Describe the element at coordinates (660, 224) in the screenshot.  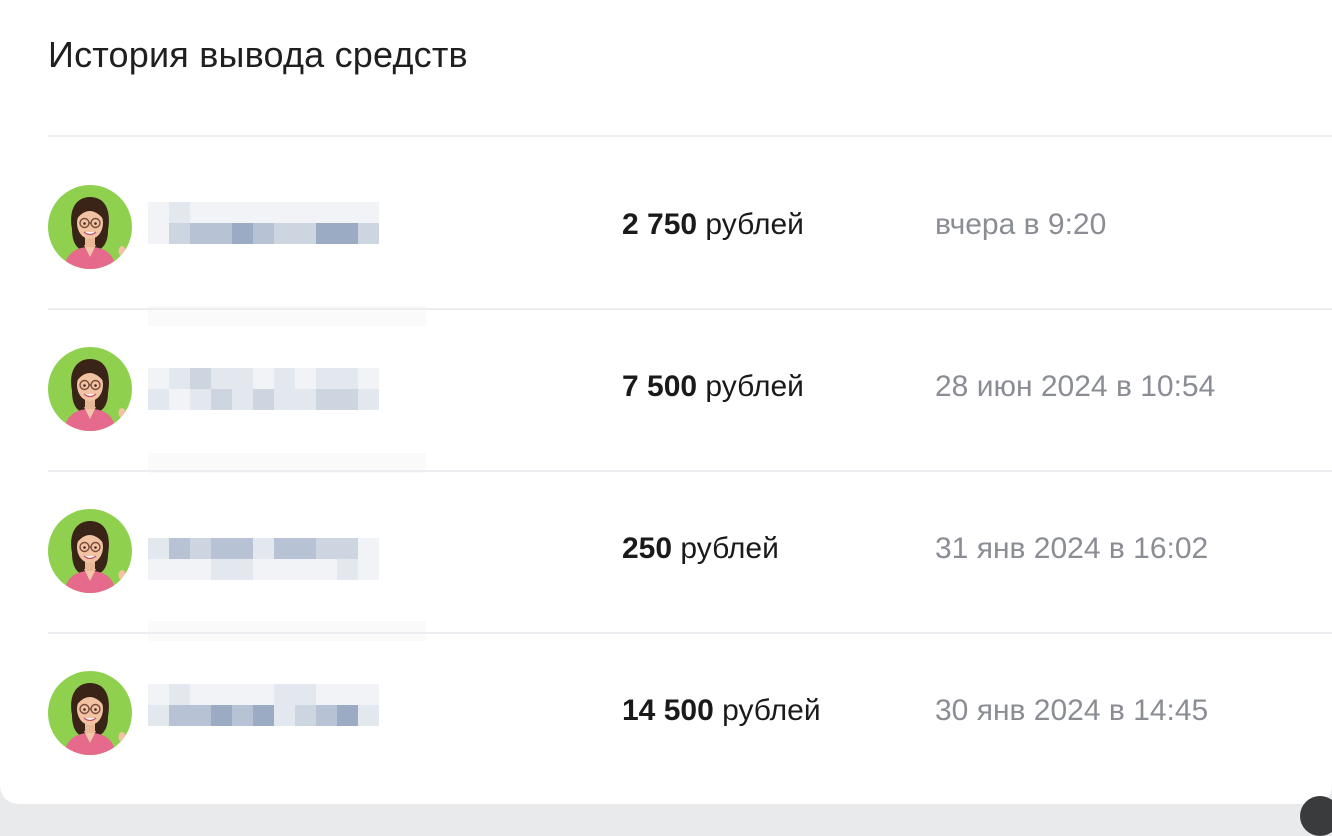
I see `amount-value: 2 750` at that location.